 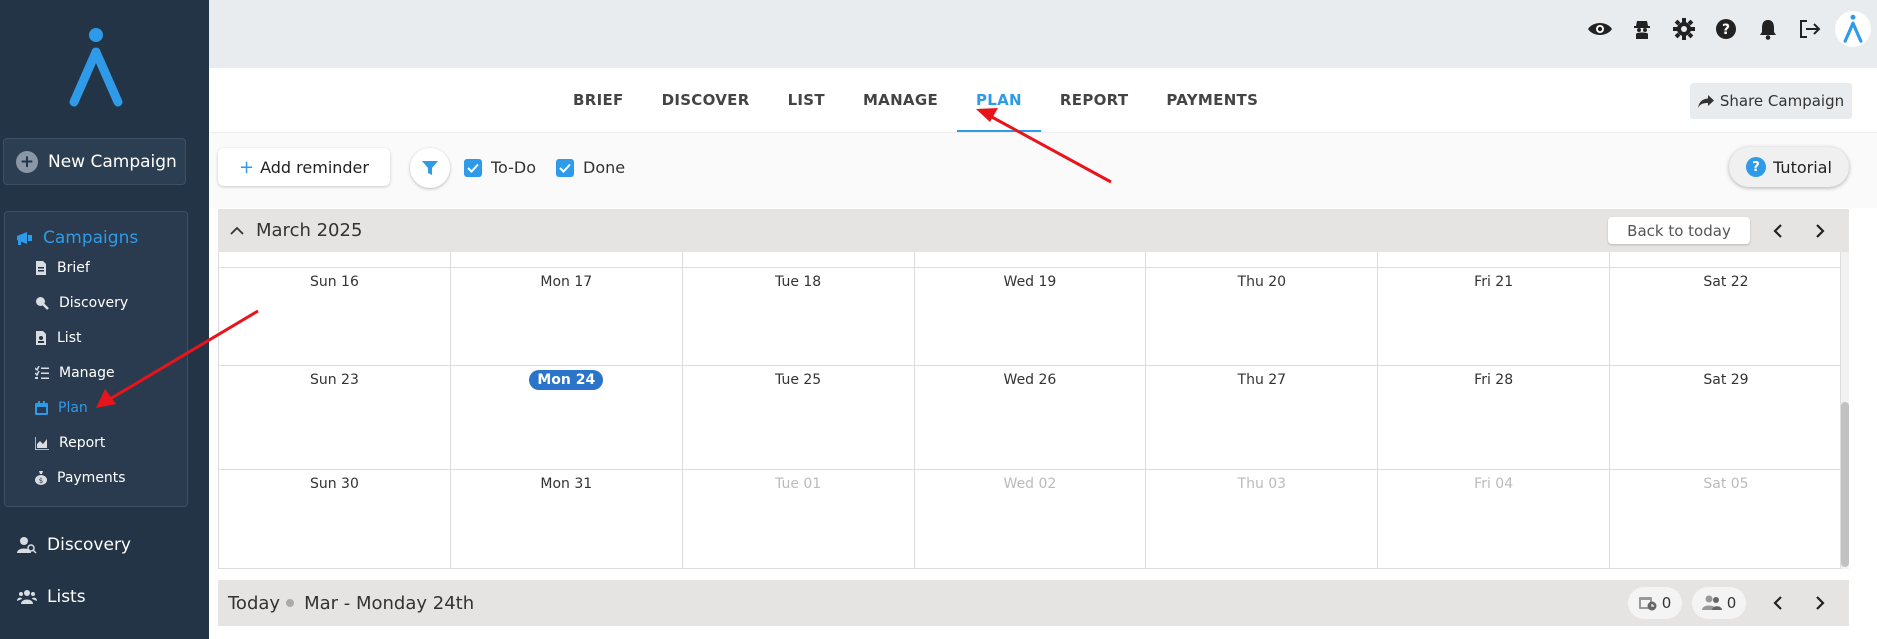 I want to click on tab-list: LIST, so click(x=806, y=100).